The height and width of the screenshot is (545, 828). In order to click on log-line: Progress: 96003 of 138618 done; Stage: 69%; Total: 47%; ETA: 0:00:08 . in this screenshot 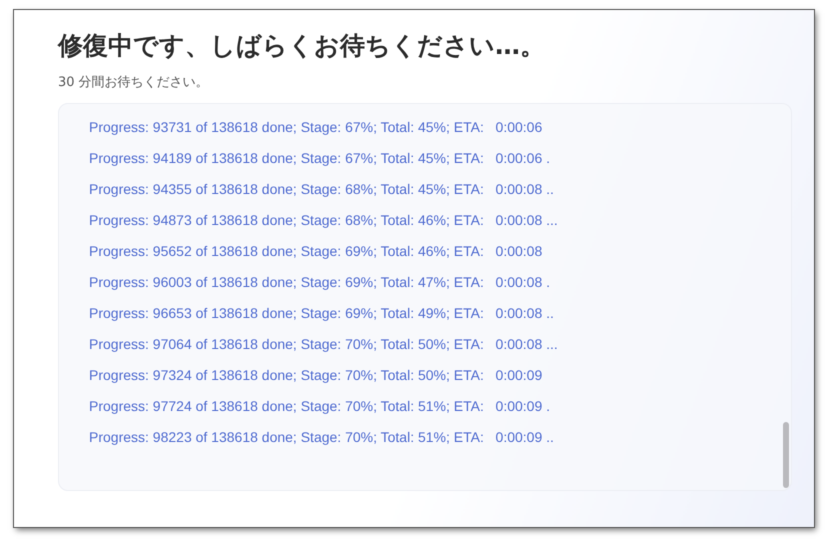, I will do `click(319, 282)`.